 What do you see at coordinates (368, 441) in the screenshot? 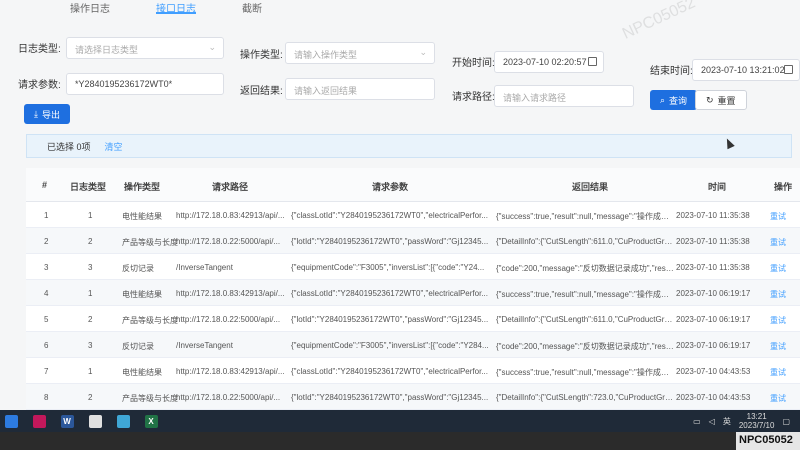
I see `monitor-bezel` at bounding box center [368, 441].